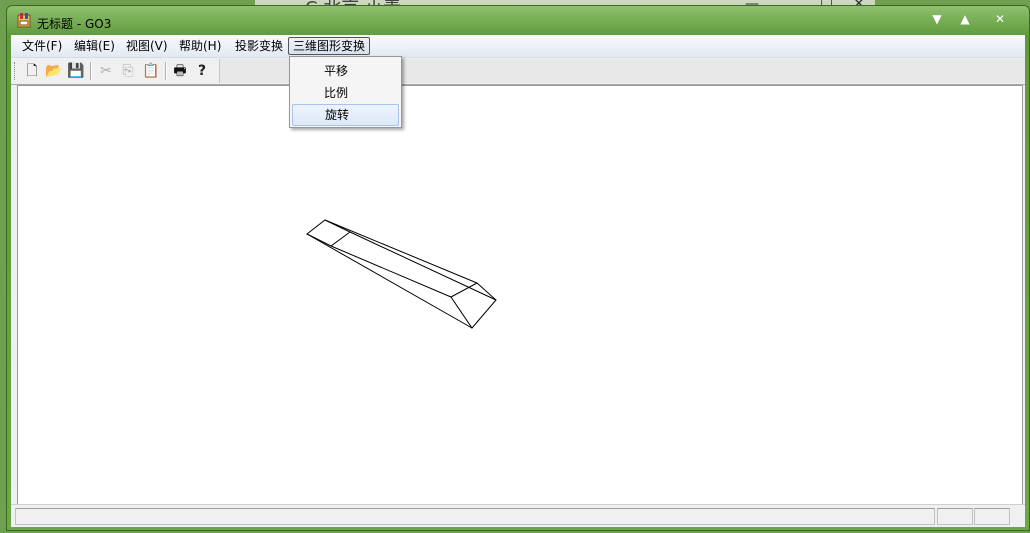 Image resolution: width=1030 pixels, height=533 pixels. What do you see at coordinates (518, 46) in the screenshot?
I see `menu-bar: 文件(F) 编辑(E) 视图(V) 帮助(H) 投影变换 三维图形变换` at bounding box center [518, 46].